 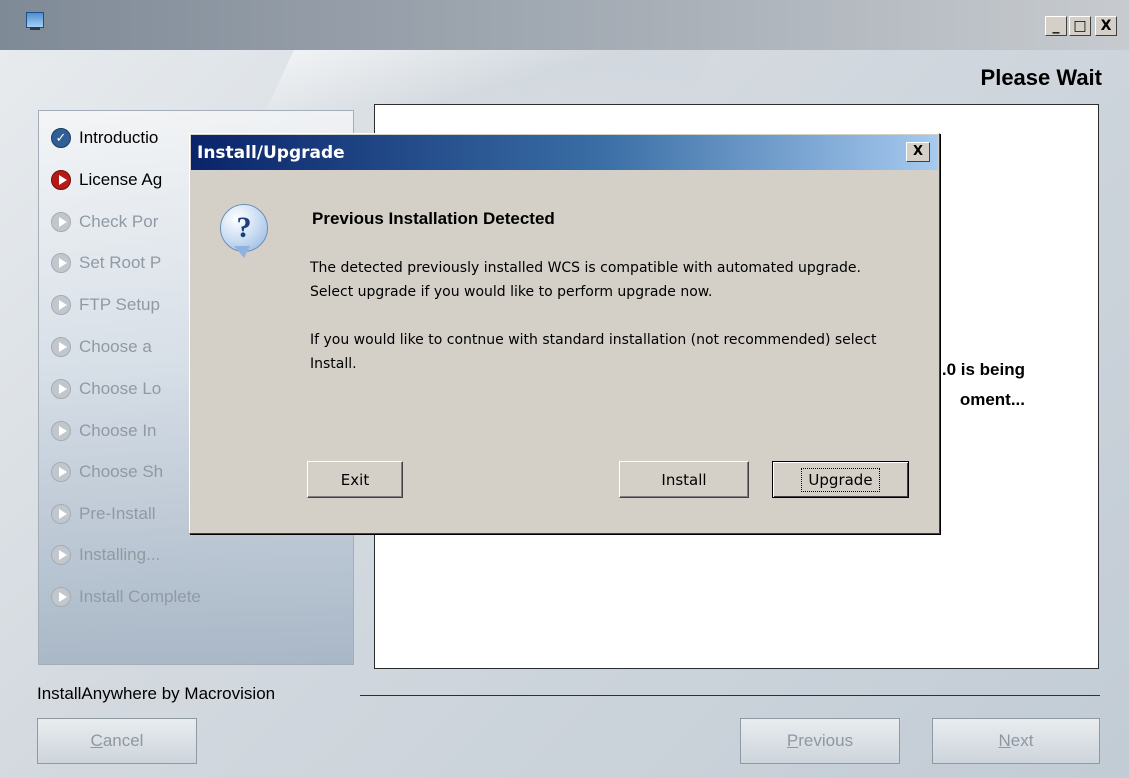 What do you see at coordinates (271, 153) in the screenshot?
I see `dialog-title: Install/Upgrade` at bounding box center [271, 153].